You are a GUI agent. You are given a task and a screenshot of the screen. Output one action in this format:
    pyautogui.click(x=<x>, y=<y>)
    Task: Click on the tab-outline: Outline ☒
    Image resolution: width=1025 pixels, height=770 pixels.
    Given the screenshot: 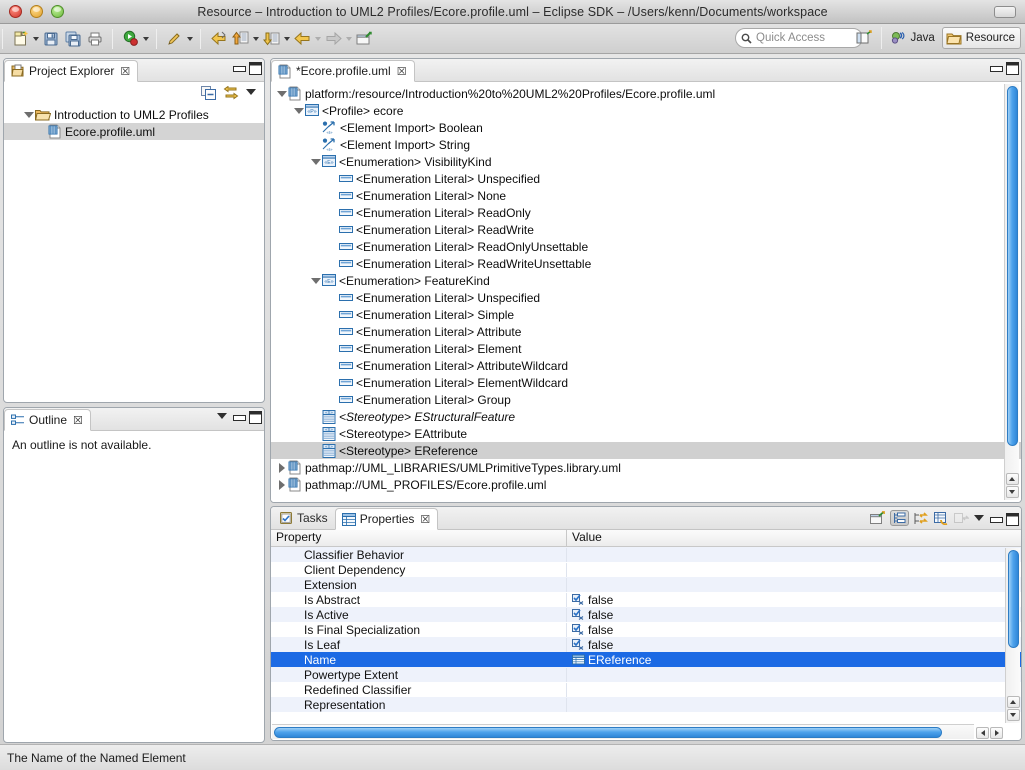 What is the action you would take?
    pyautogui.click(x=47, y=420)
    